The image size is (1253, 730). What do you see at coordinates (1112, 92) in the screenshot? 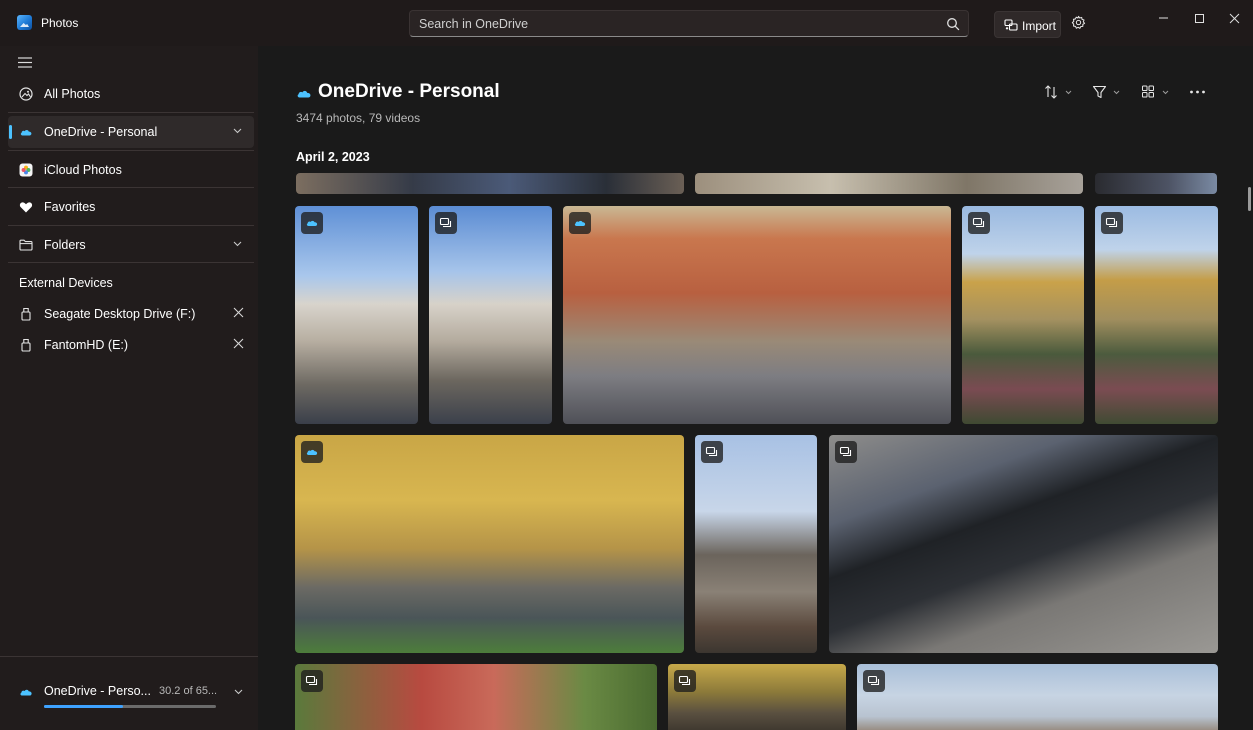
I see `filter-button` at bounding box center [1112, 92].